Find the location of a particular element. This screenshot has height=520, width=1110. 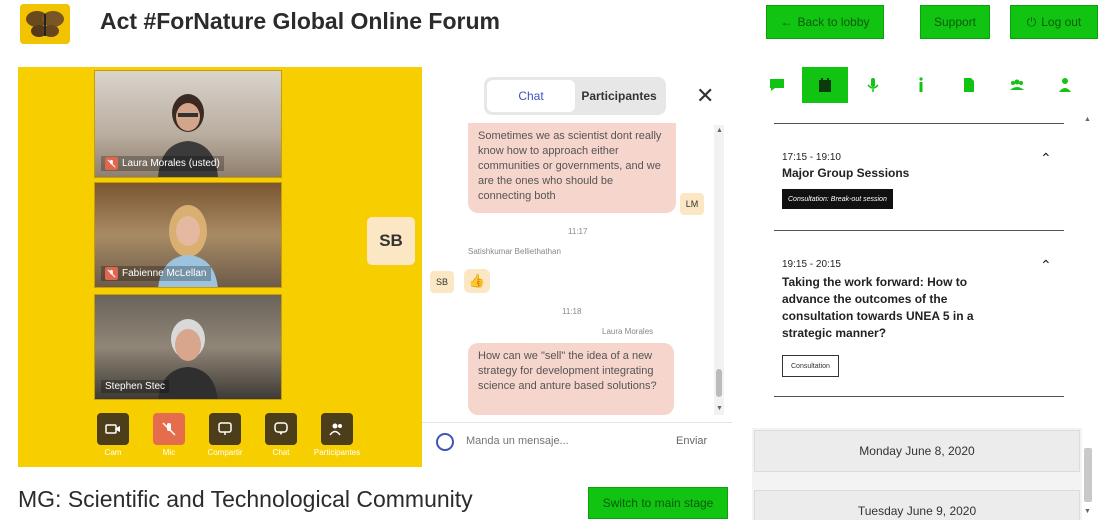

support-button: Support is located at coordinates (955, 22).